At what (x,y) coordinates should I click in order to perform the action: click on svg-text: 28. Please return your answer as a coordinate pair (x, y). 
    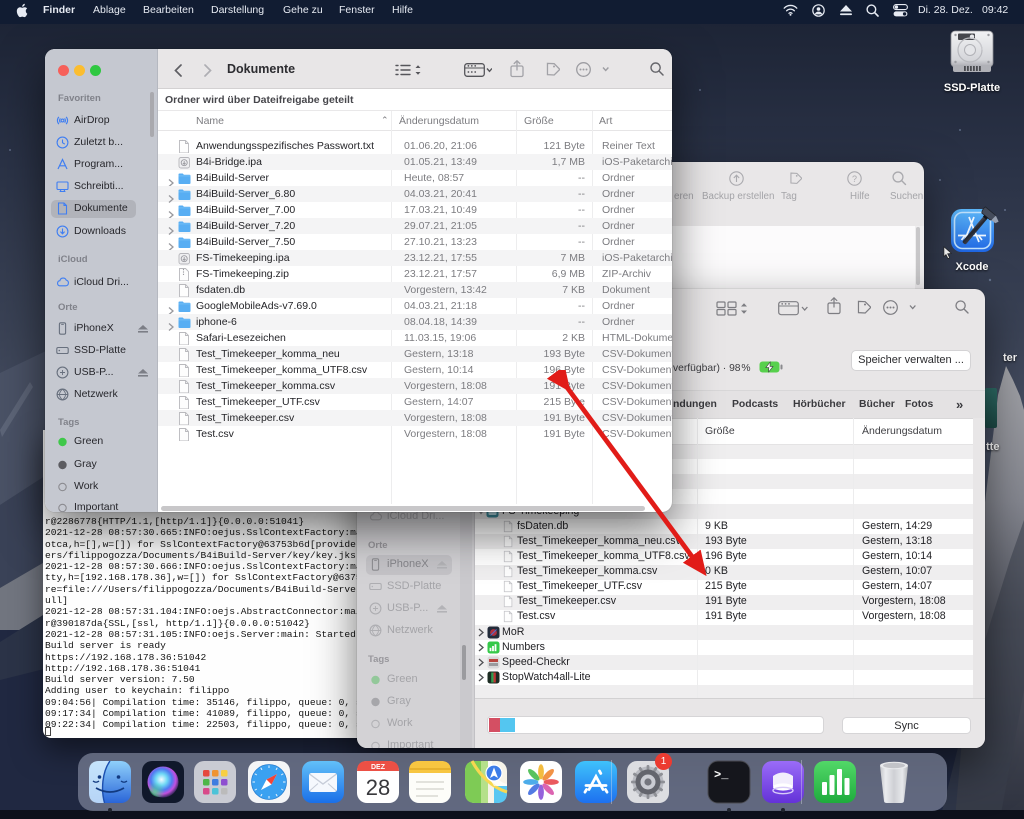
    Looking at the image, I should click on (378, 787).